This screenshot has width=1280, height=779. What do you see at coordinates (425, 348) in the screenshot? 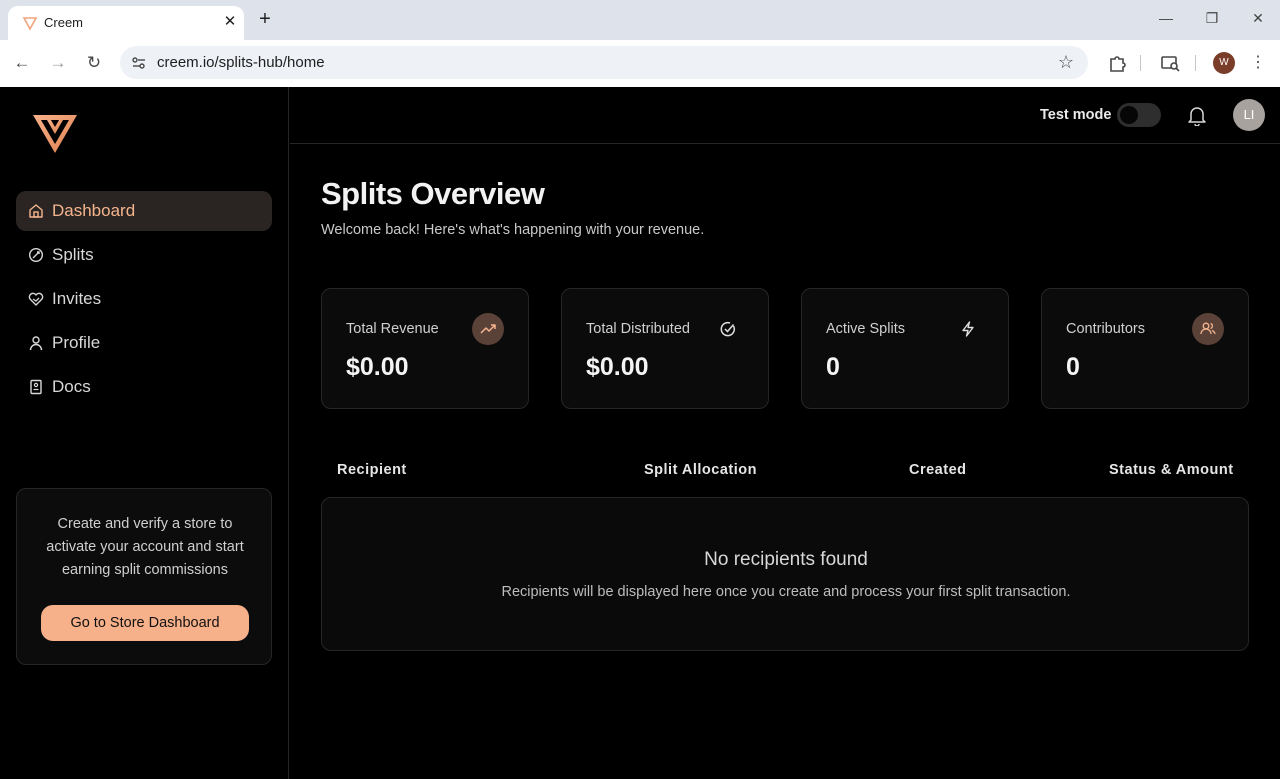
I see `stat-card-total-revenue: Total Revenue $0.00` at bounding box center [425, 348].